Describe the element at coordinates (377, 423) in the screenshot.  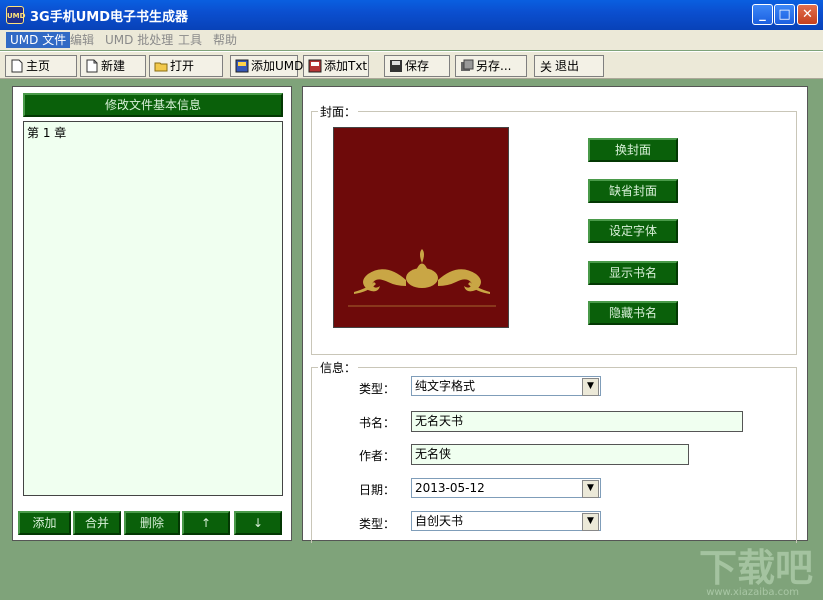
I see `book-name-label: 书名：` at that location.